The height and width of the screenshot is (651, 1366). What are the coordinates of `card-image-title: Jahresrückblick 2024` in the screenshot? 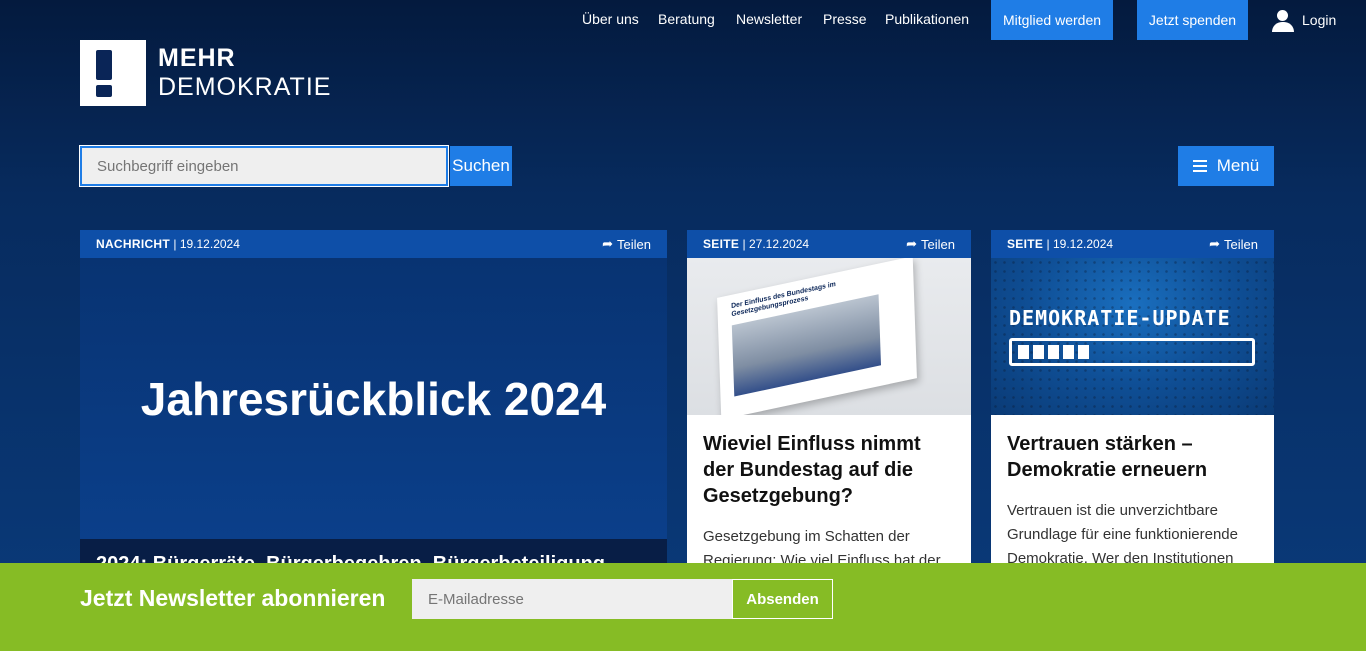 It's located at (373, 398).